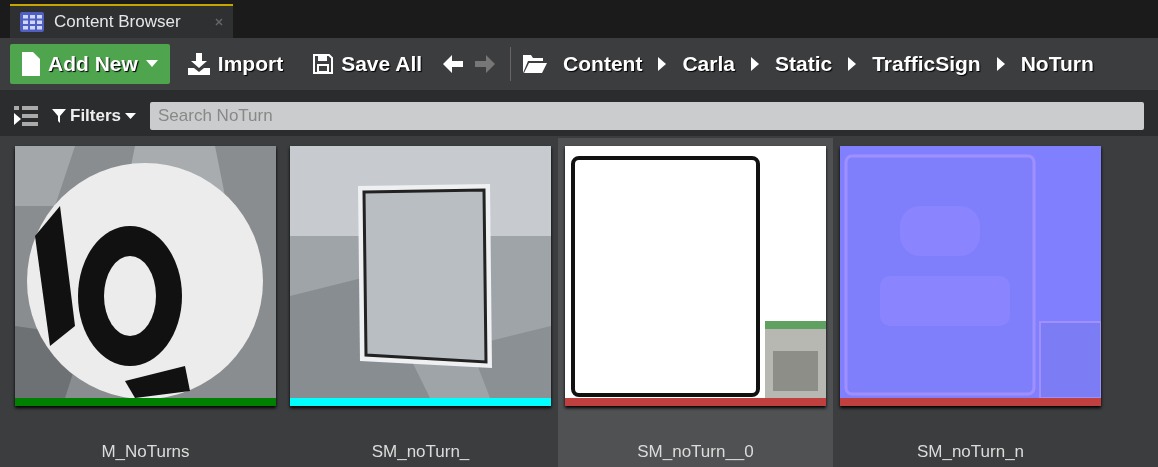 This screenshot has height=467, width=1158. What do you see at coordinates (647, 116) in the screenshot?
I see `search-field: Search NoTurn` at bounding box center [647, 116].